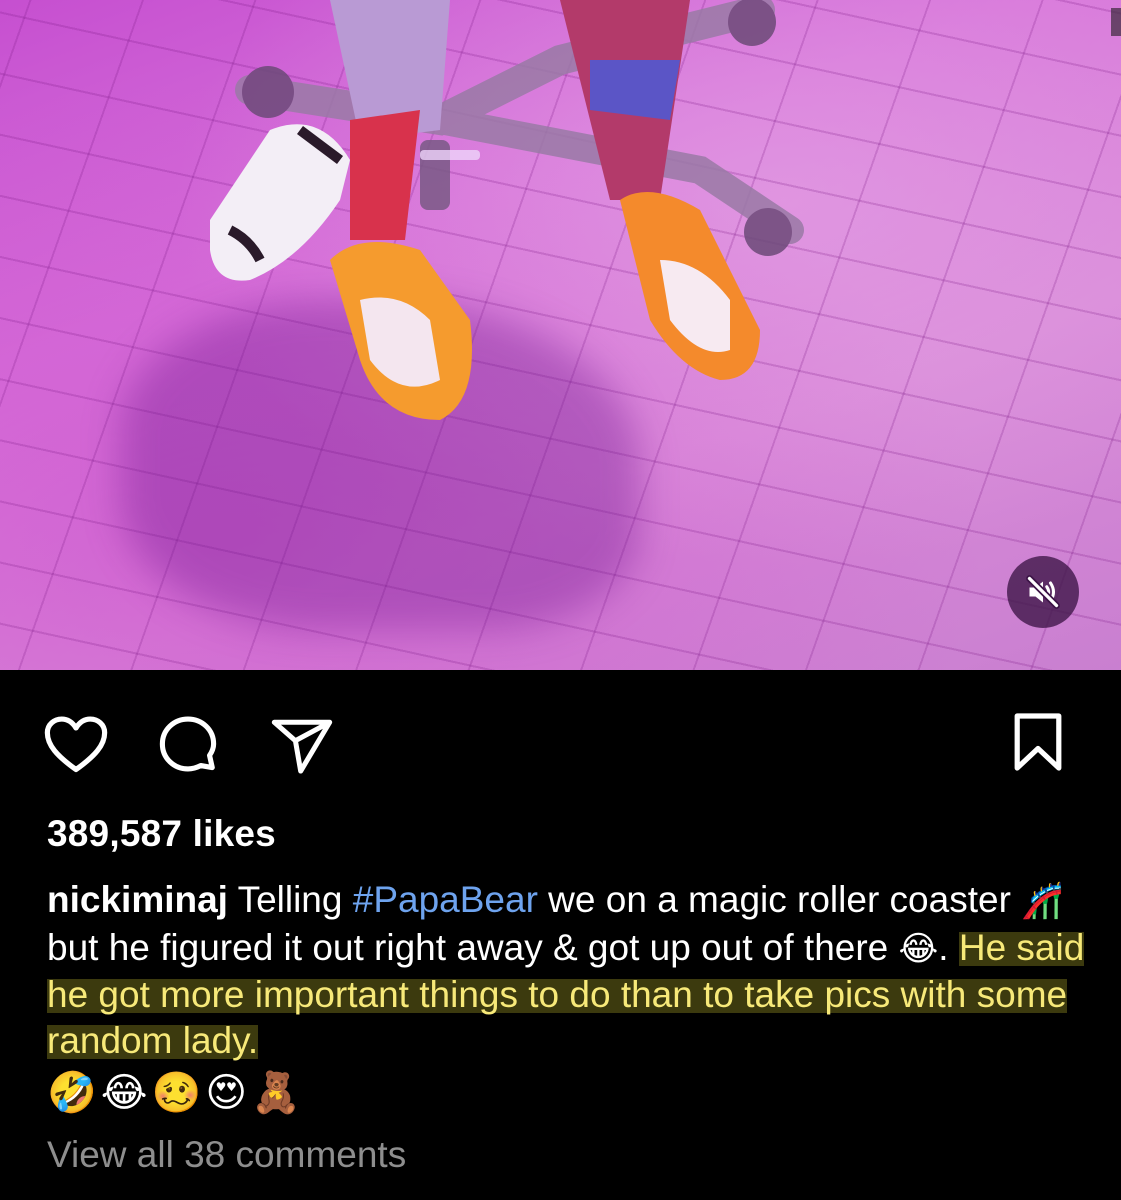 Image resolution: width=1121 pixels, height=1200 pixels. What do you see at coordinates (948, 947) in the screenshot?
I see `caption-text: .` at bounding box center [948, 947].